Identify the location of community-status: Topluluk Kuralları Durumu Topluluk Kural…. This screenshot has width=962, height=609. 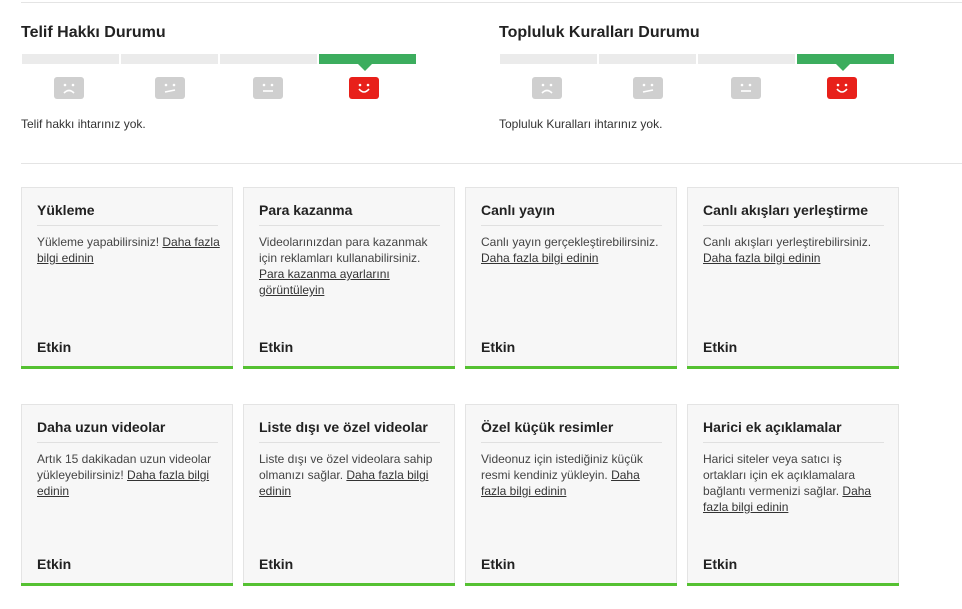
(699, 76).